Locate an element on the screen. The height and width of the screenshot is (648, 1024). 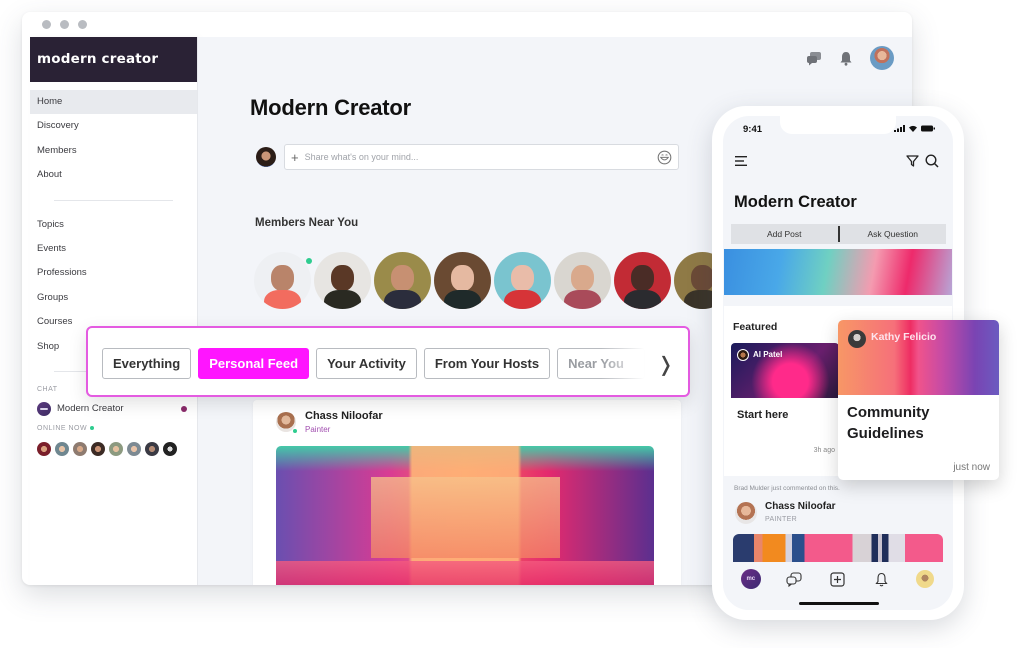
community-card-author: Kathy Felicio is located at coordinates (904, 337).